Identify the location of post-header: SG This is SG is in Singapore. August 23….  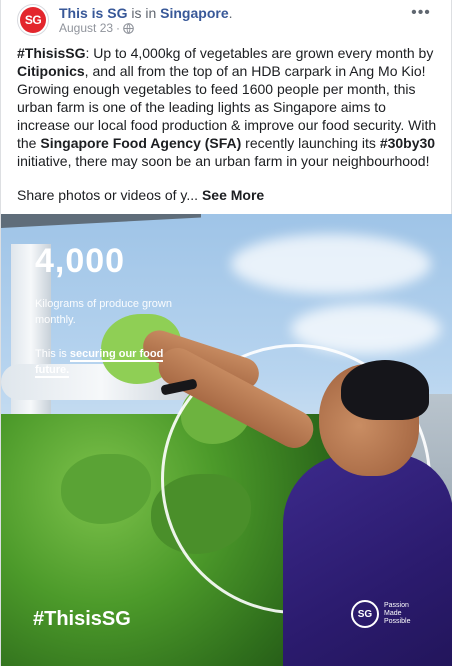
(226, 20).